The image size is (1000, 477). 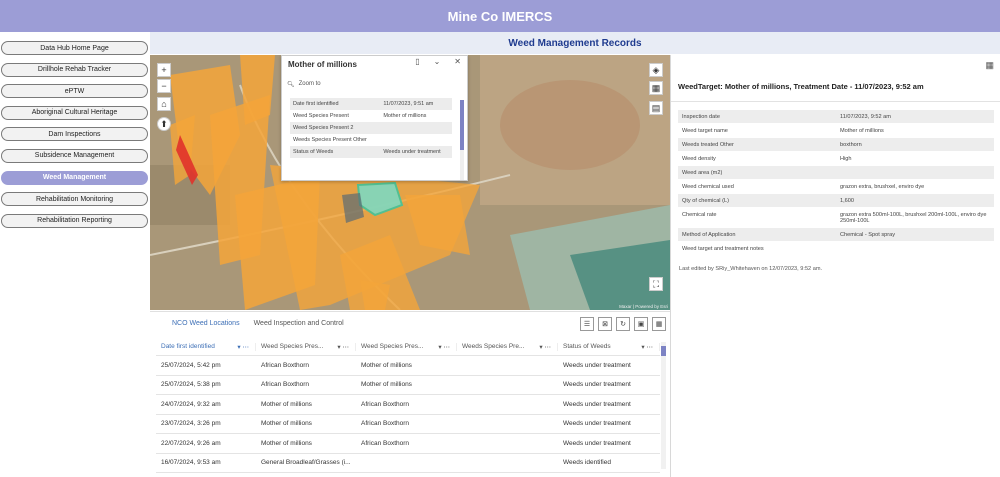 I want to click on compass-icon: ⬆, so click(x=164, y=123).